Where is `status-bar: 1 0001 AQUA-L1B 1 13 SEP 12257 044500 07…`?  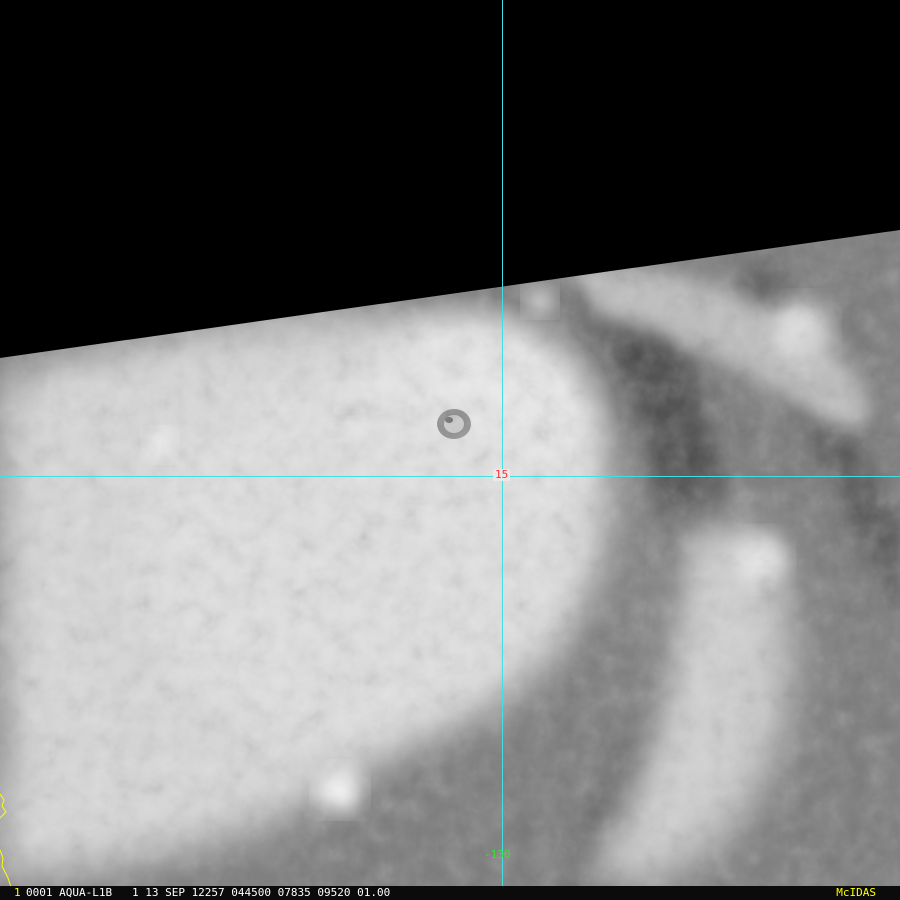
status-bar: 1 0001 AQUA-L1B 1 13 SEP 12257 044500 07… is located at coordinates (450, 893).